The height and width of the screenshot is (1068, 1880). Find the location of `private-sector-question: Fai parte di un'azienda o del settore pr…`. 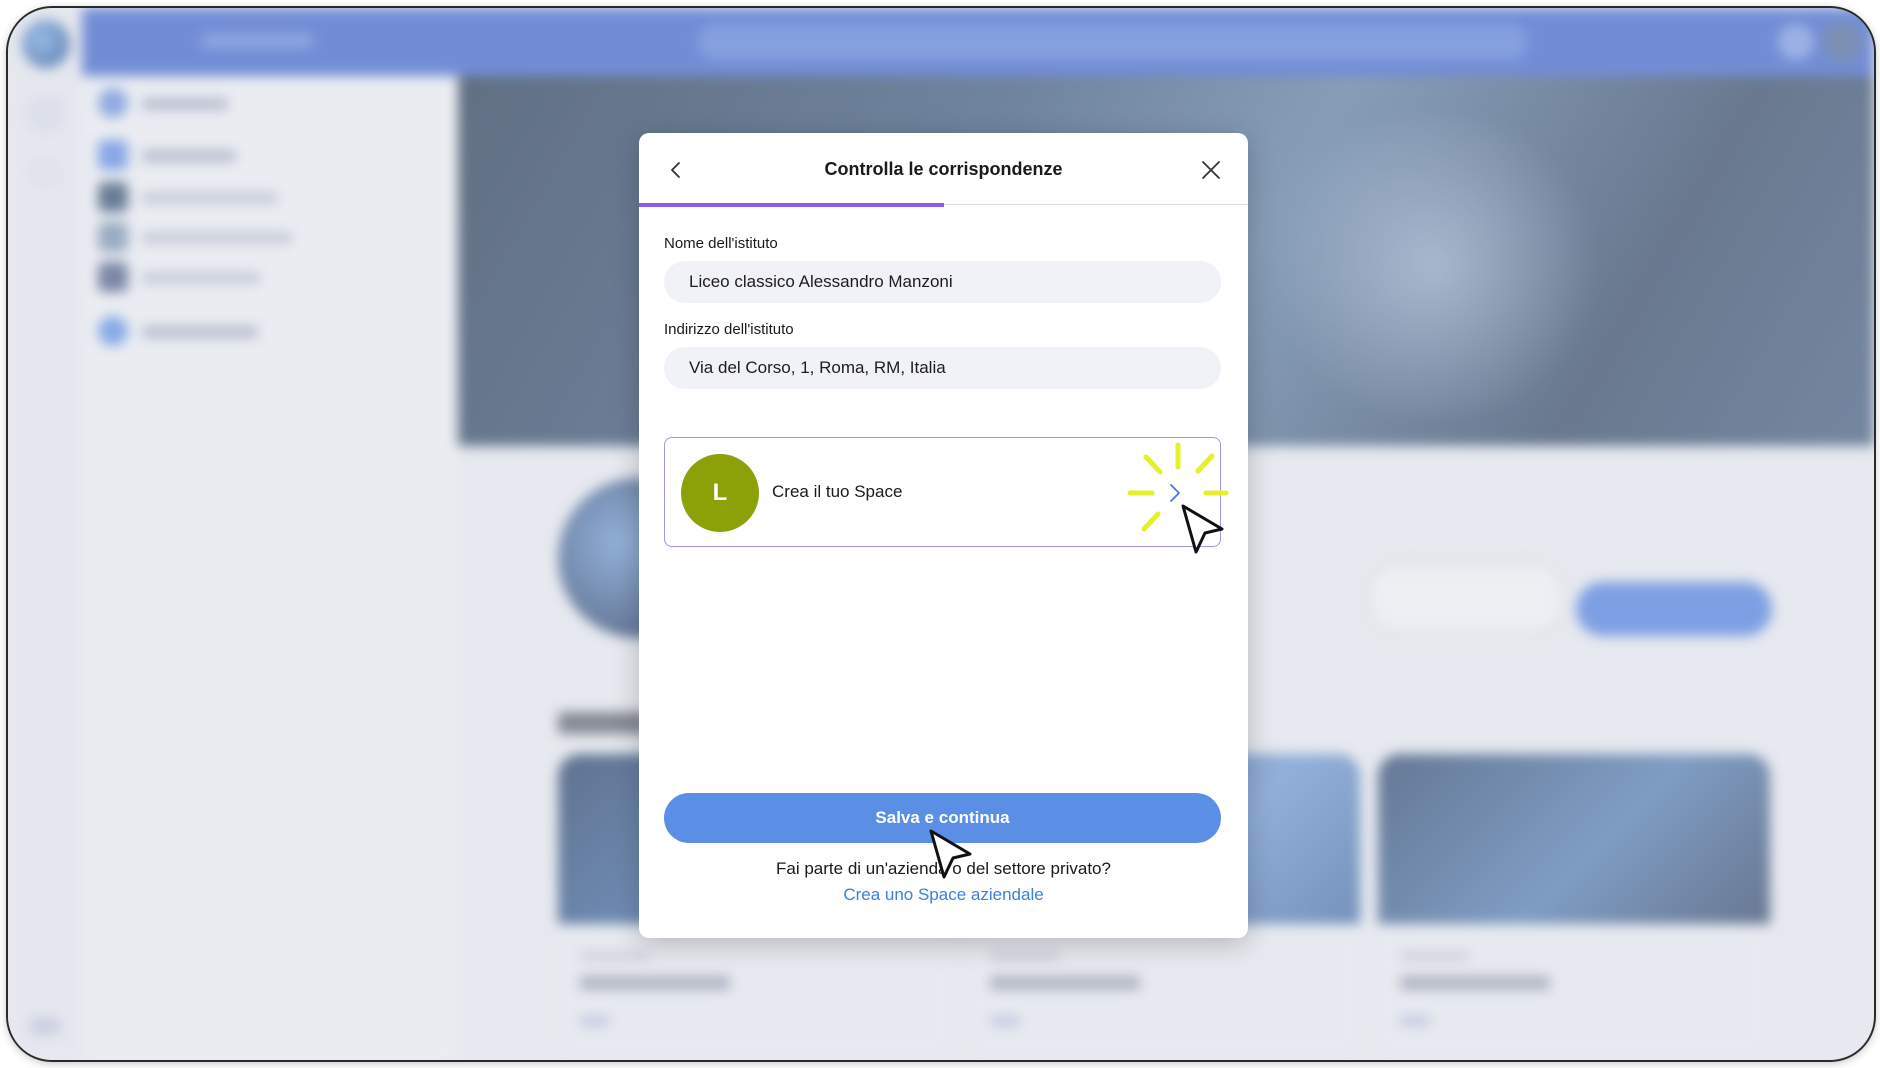

private-sector-question: Fai parte di un'azienda o del settore pr… is located at coordinates (943, 868).